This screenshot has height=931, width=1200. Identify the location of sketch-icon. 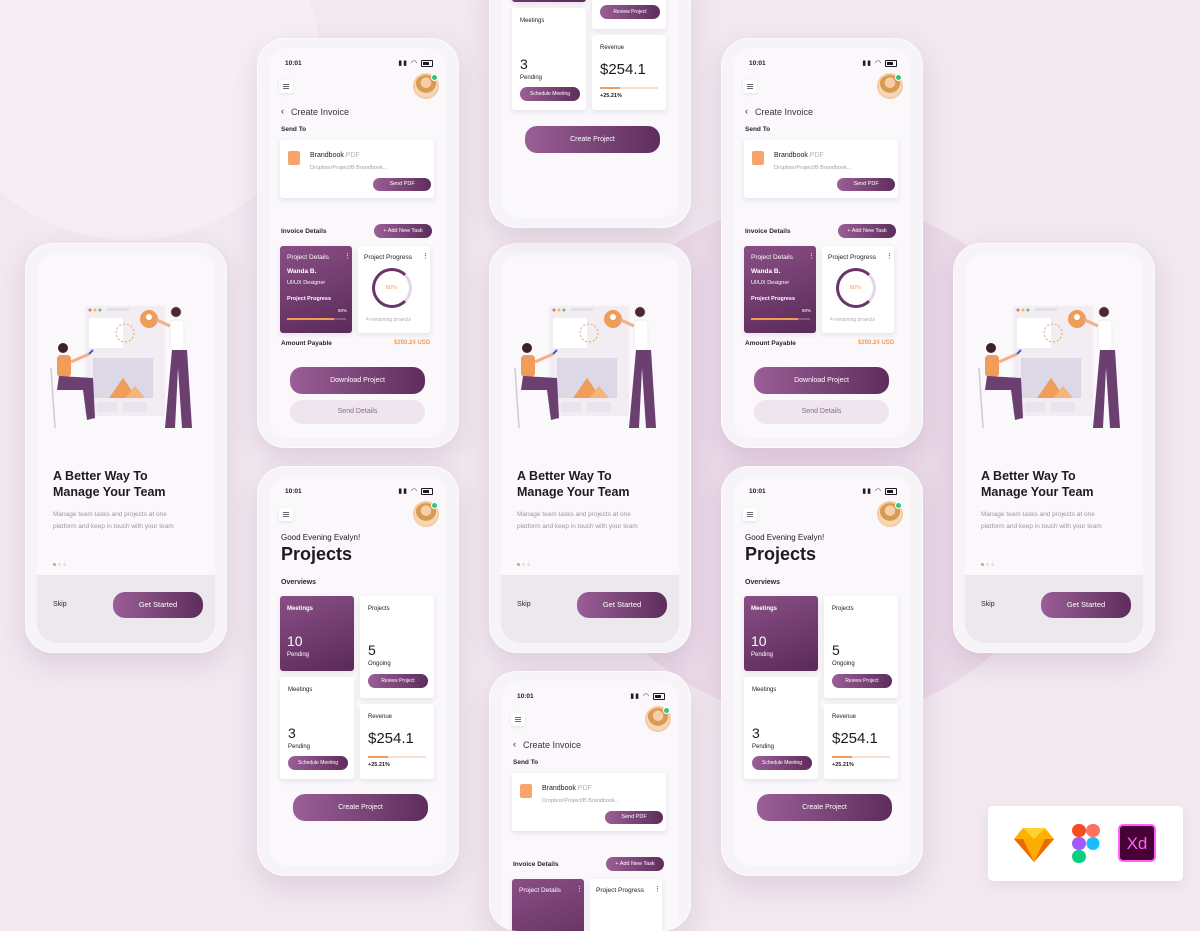
(1034, 845).